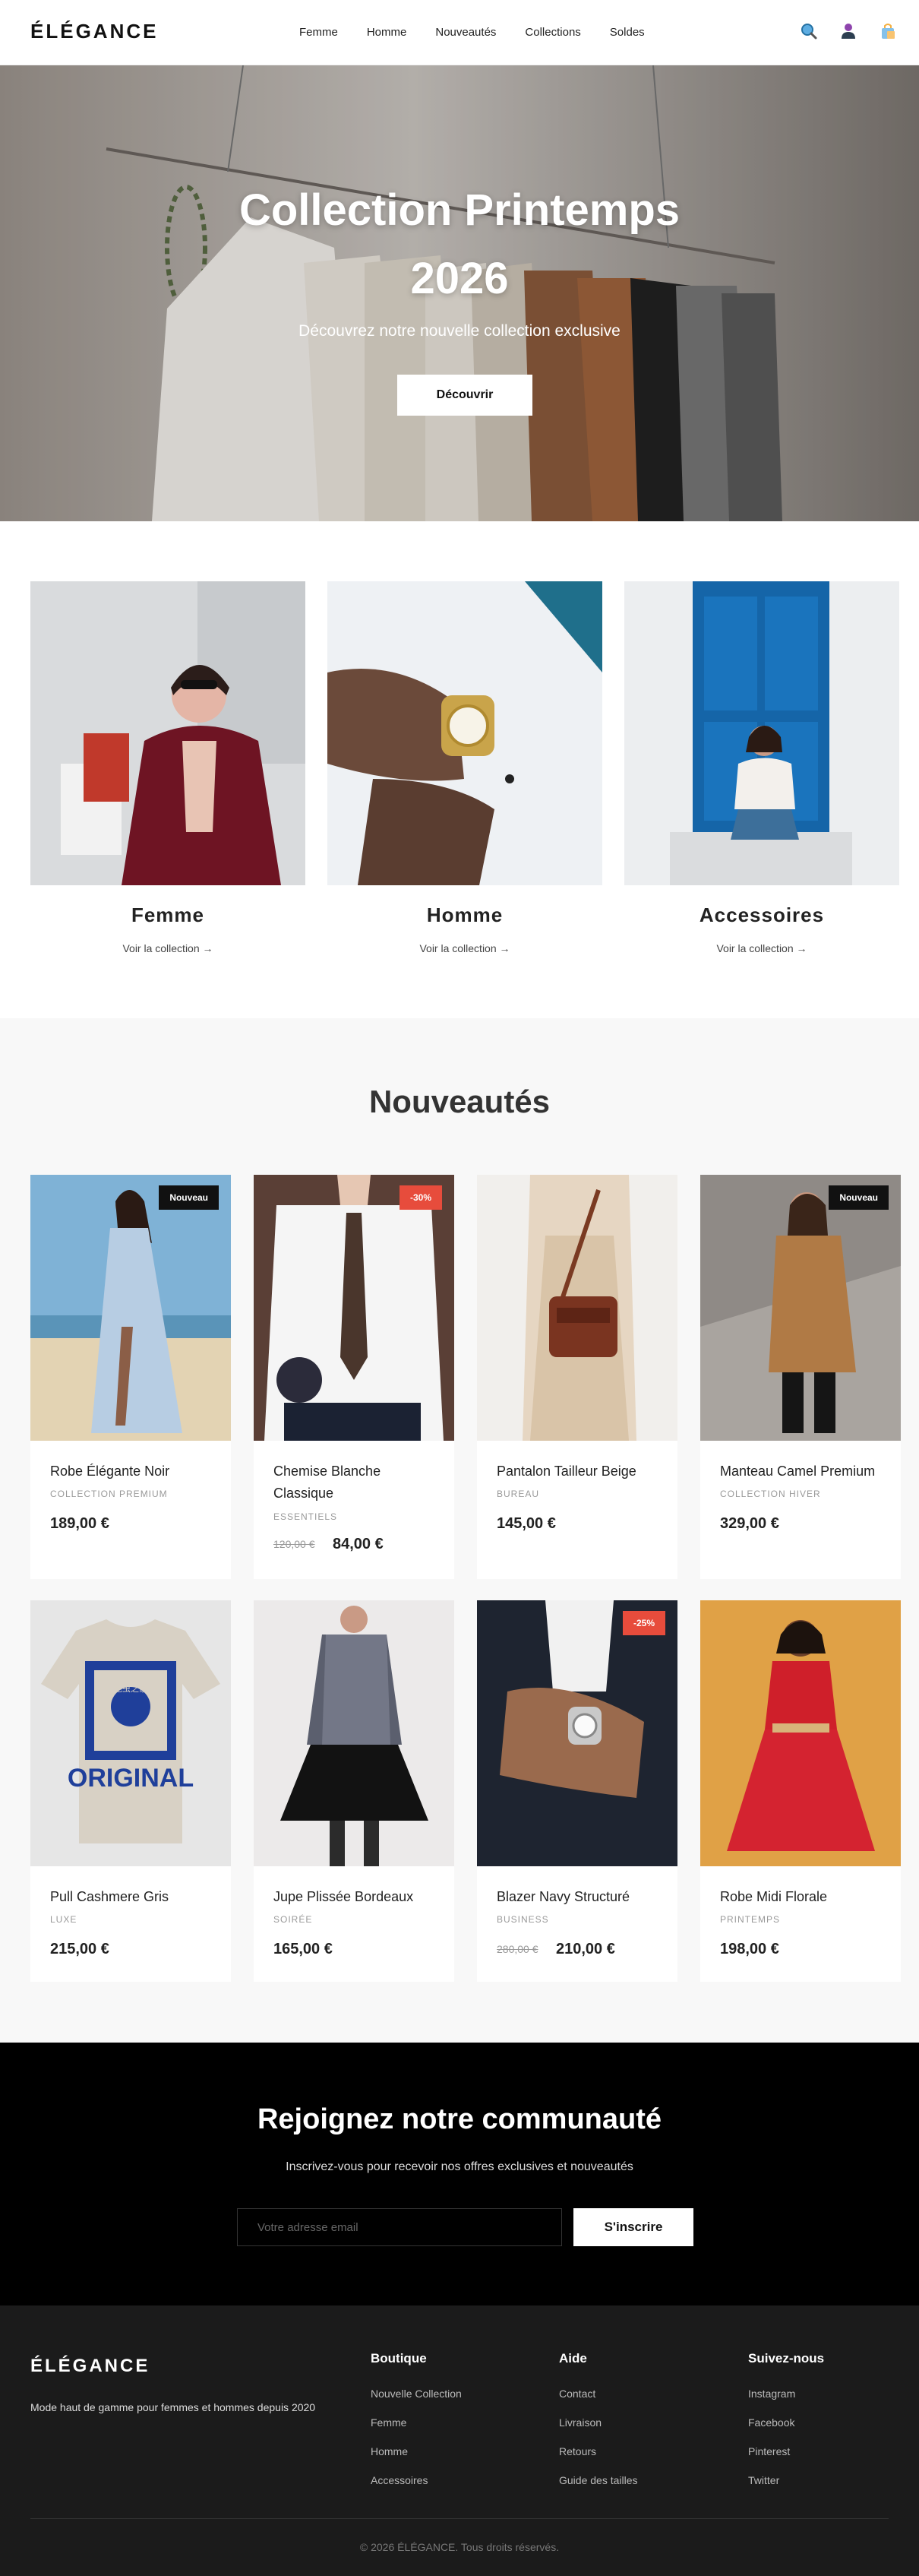 Image resolution: width=919 pixels, height=2576 pixels. What do you see at coordinates (399, 2227) in the screenshot?
I see `email-field` at bounding box center [399, 2227].